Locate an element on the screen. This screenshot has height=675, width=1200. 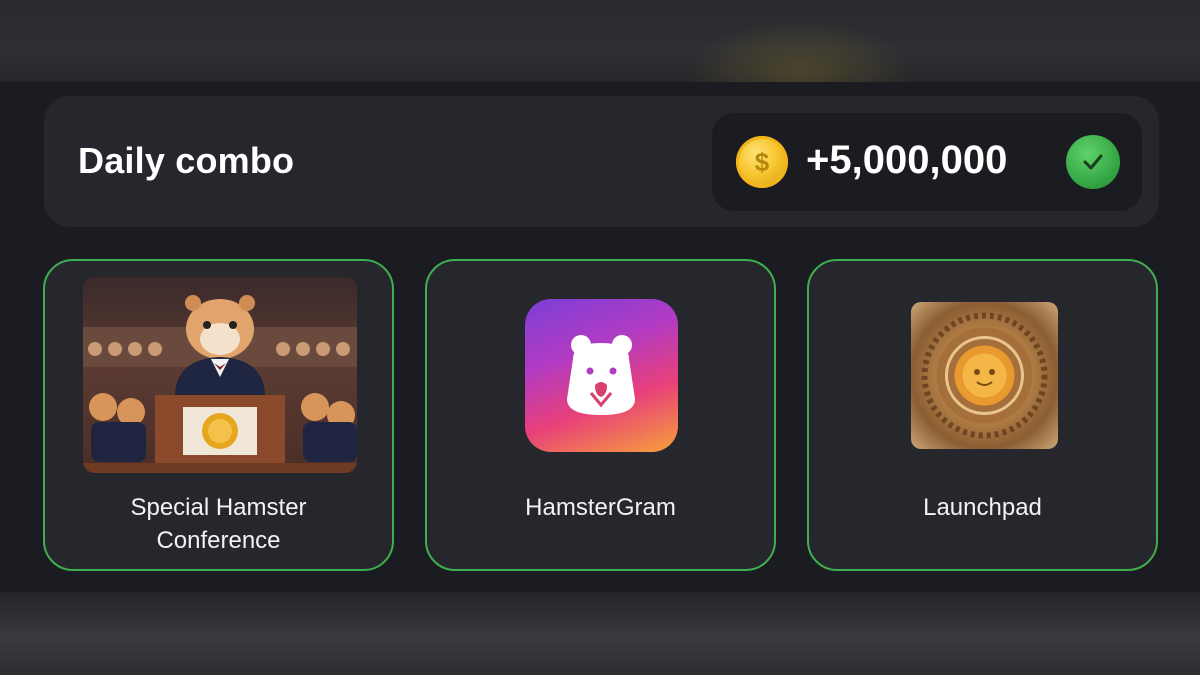
card-label: HamsterGram is located at coordinates (600, 507).